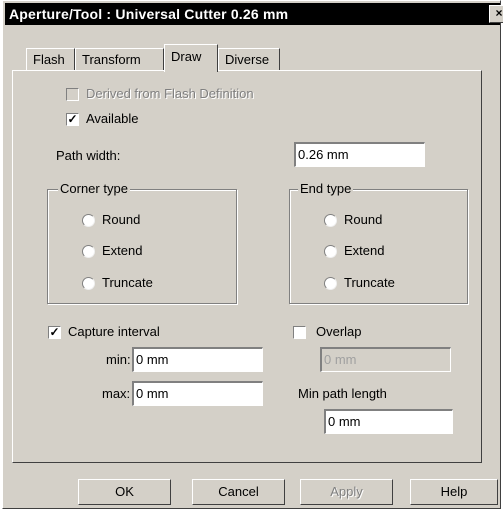  I want to click on max-interval-input: 0 mm, so click(197, 393).